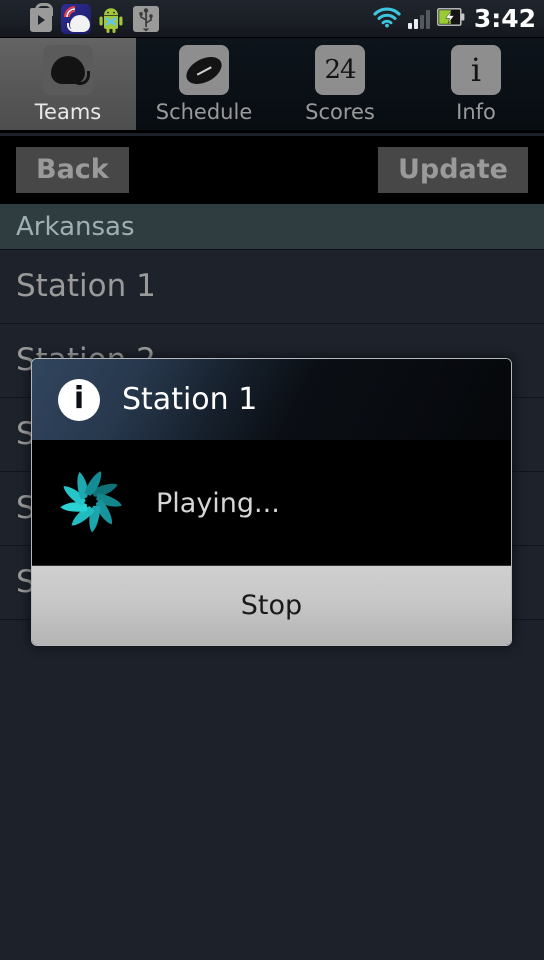 This screenshot has height=960, width=544. Describe the element at coordinates (190, 399) in the screenshot. I see `dialog-title: Station 1` at that location.